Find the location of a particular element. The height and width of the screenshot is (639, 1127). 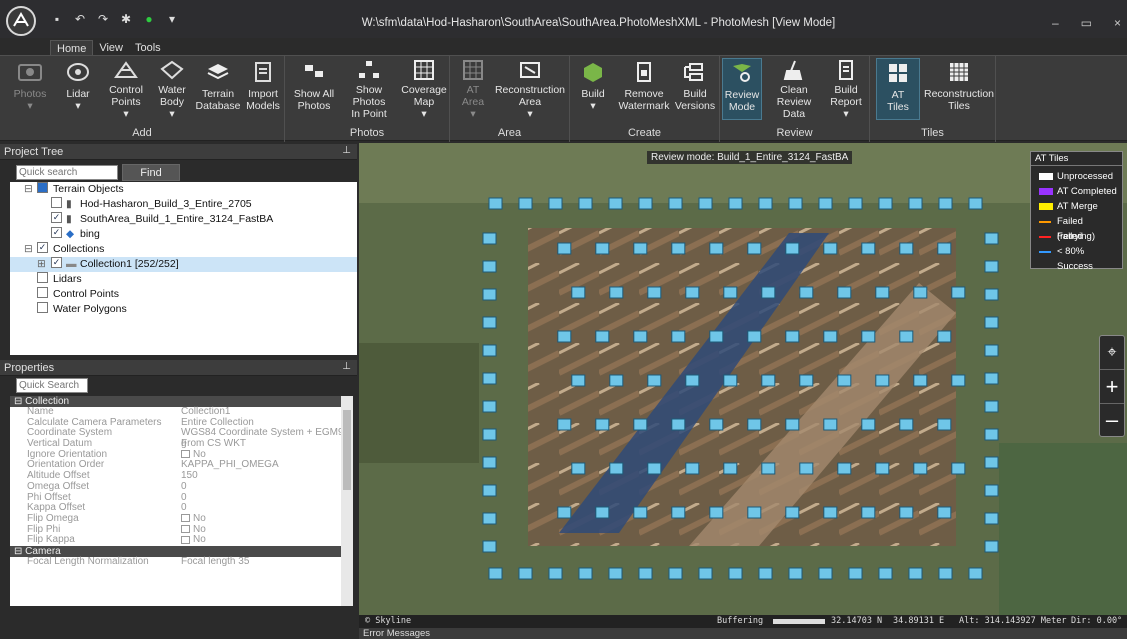

at-area-button: AT Area ▾ is located at coordinates (473, 89).